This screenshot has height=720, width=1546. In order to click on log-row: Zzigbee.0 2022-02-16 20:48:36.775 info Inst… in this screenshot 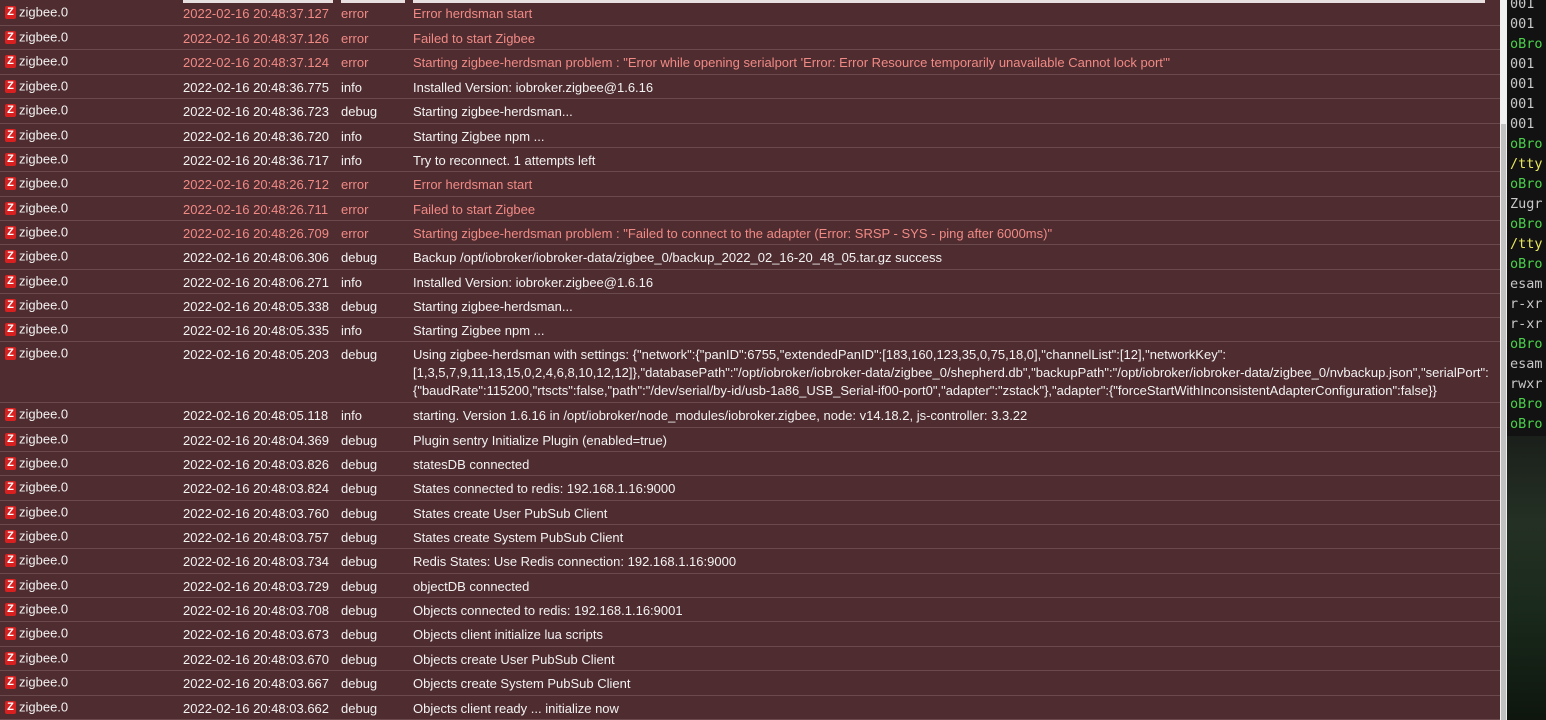, I will do `click(750, 87)`.